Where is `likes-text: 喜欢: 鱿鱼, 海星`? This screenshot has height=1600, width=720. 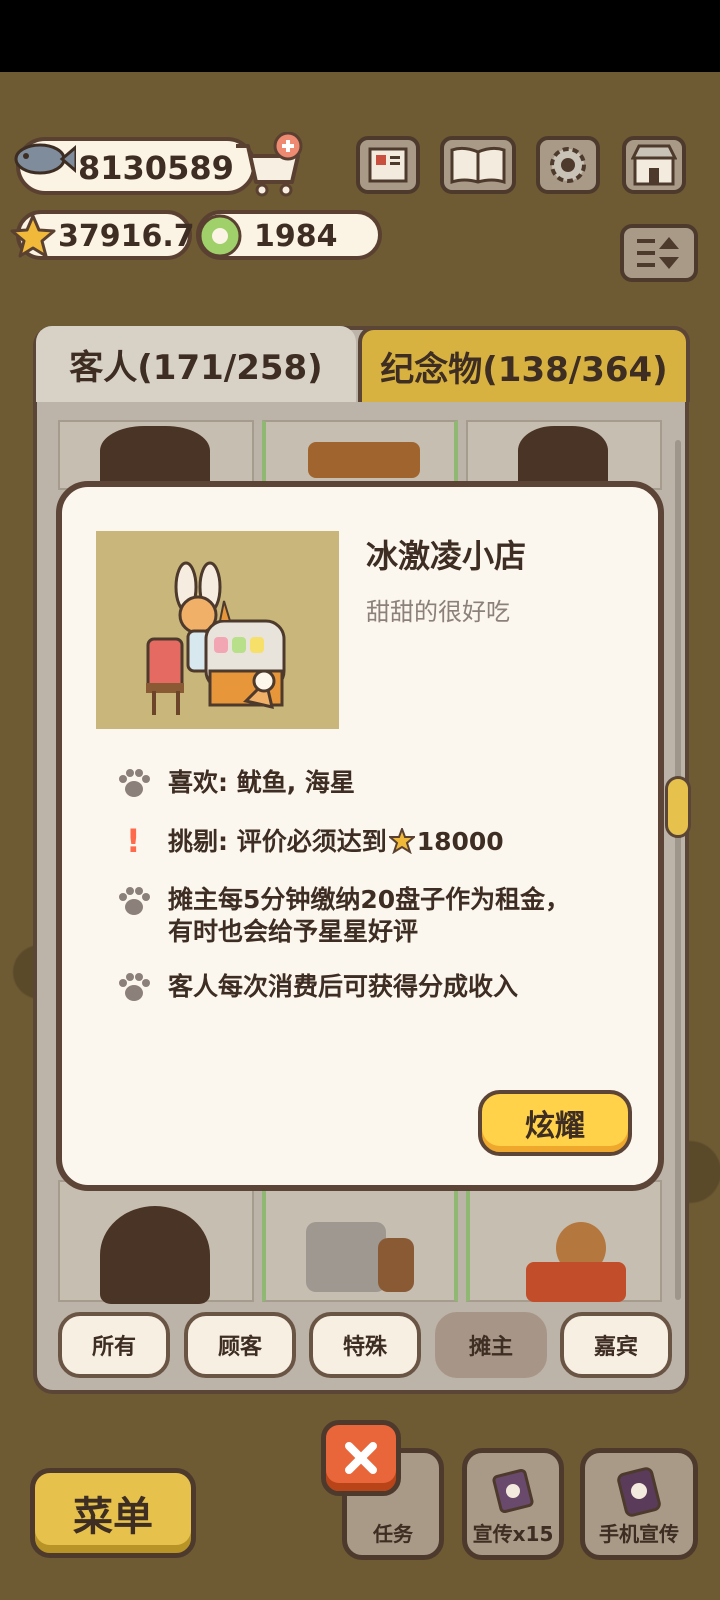
likes-text: 喜欢: 鱿鱼, 海星 is located at coordinates (261, 782).